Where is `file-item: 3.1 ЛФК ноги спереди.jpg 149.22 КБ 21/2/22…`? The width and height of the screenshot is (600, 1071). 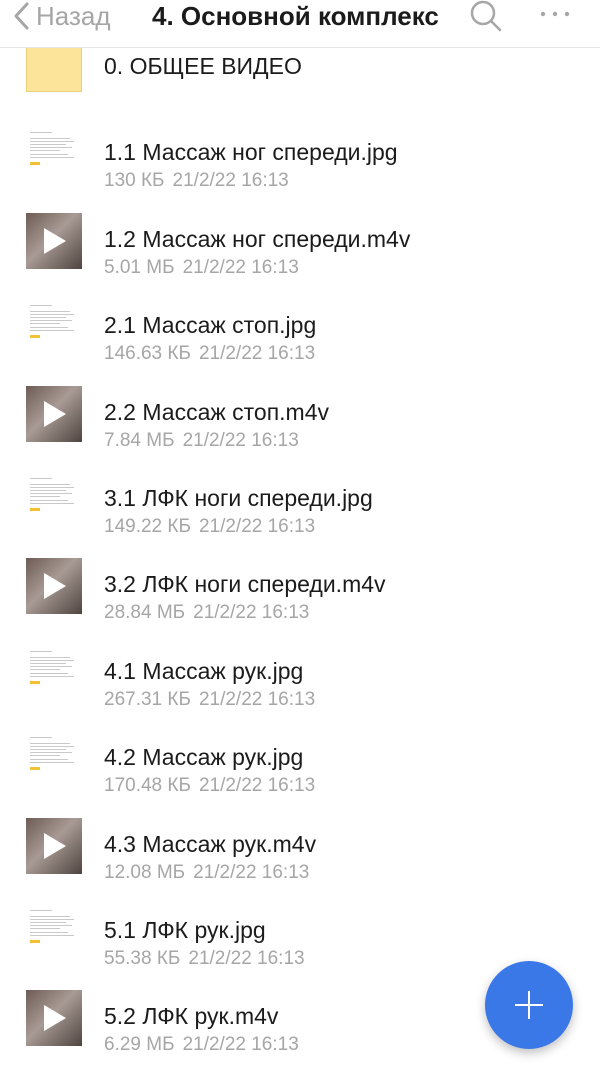 file-item: 3.1 ЛФК ноги спереди.jpg 149.22 КБ 21/2/22… is located at coordinates (300, 497).